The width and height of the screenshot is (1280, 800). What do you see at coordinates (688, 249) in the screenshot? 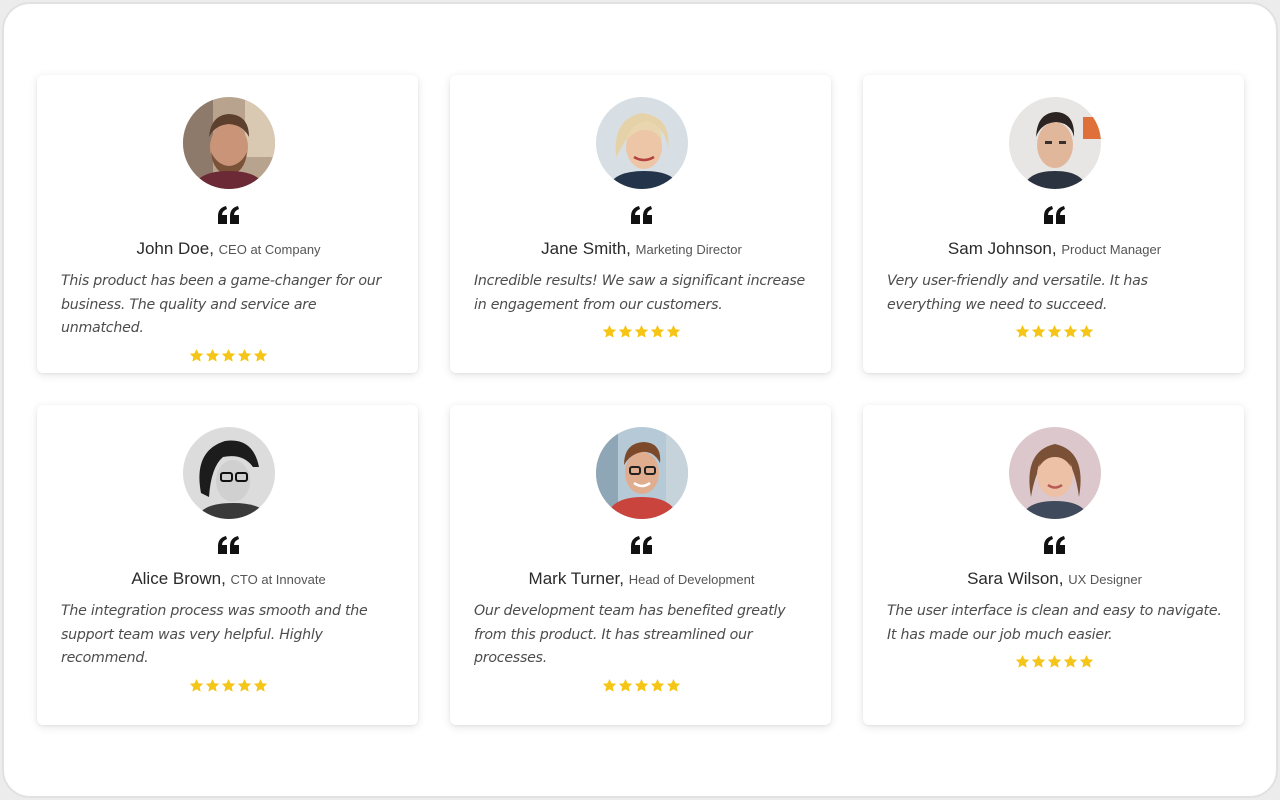
I see `author-role: Marketing Director` at bounding box center [688, 249].